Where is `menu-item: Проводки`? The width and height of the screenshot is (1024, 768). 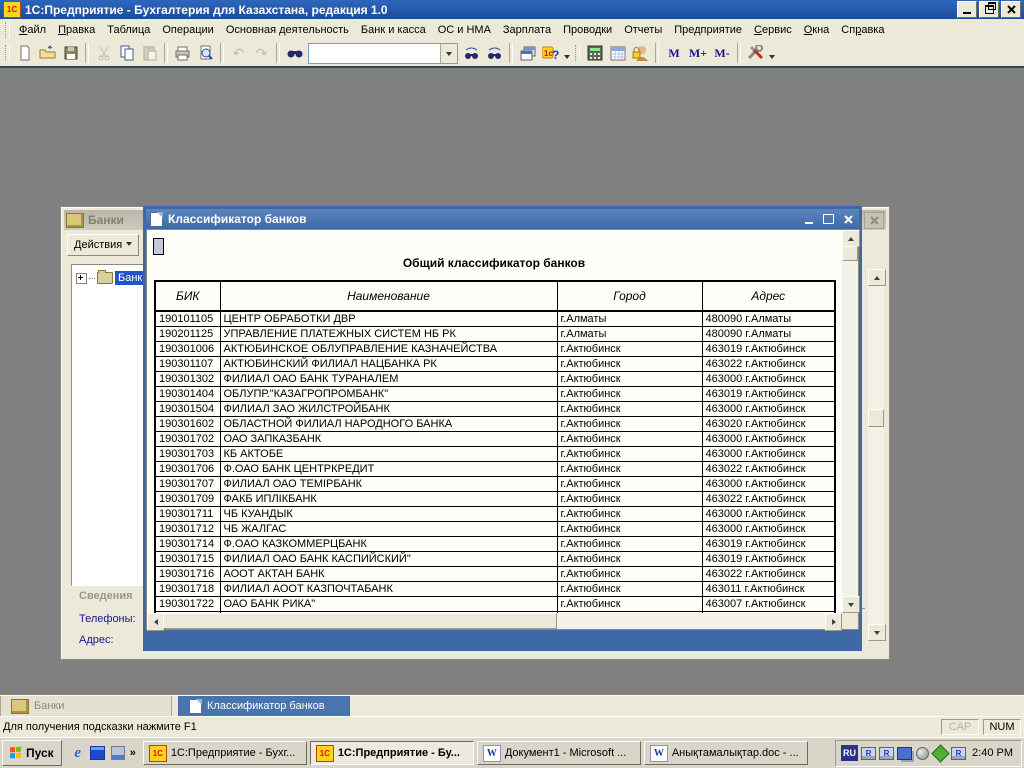 menu-item: Проводки is located at coordinates (587, 30).